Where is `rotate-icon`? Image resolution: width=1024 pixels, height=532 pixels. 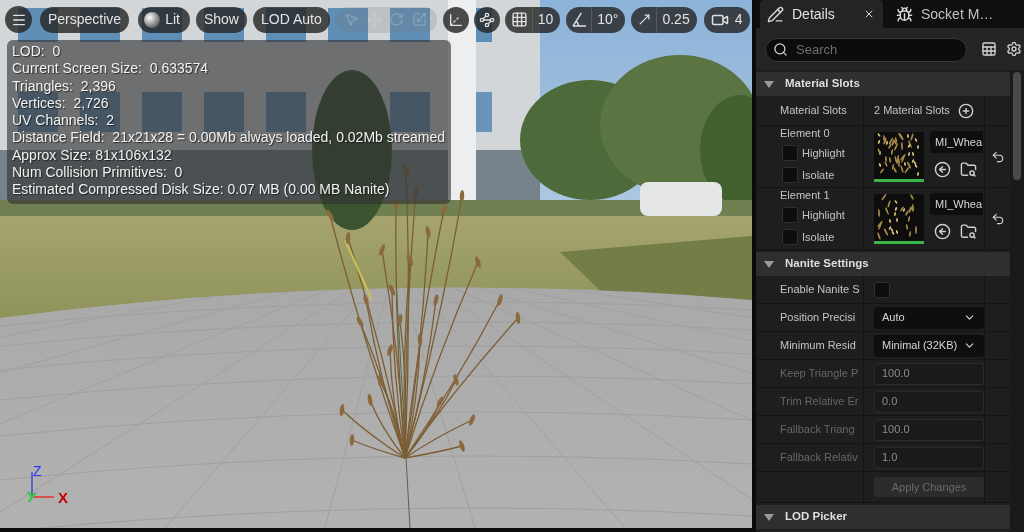 rotate-icon is located at coordinates (397, 19).